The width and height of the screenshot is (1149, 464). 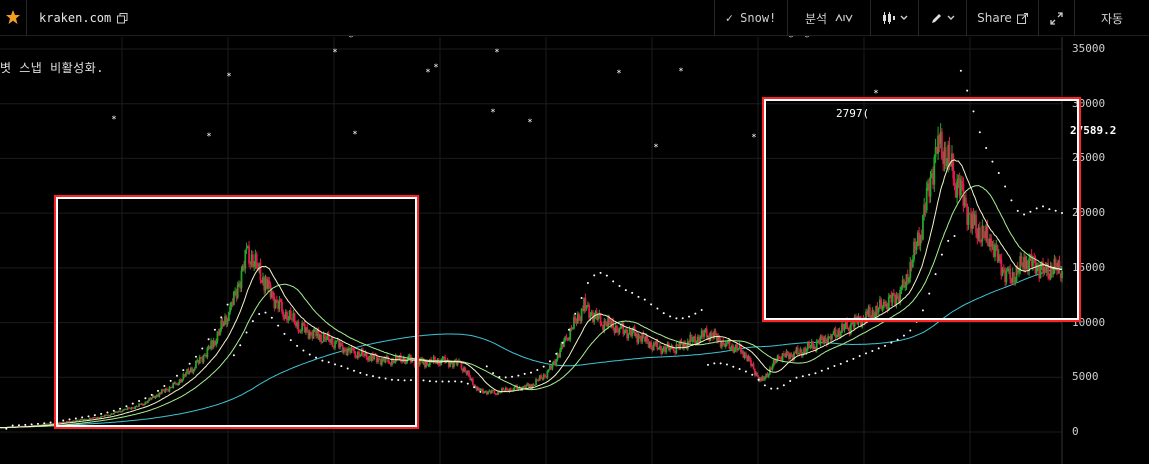 I want to click on favorite-button, so click(x=13, y=18).